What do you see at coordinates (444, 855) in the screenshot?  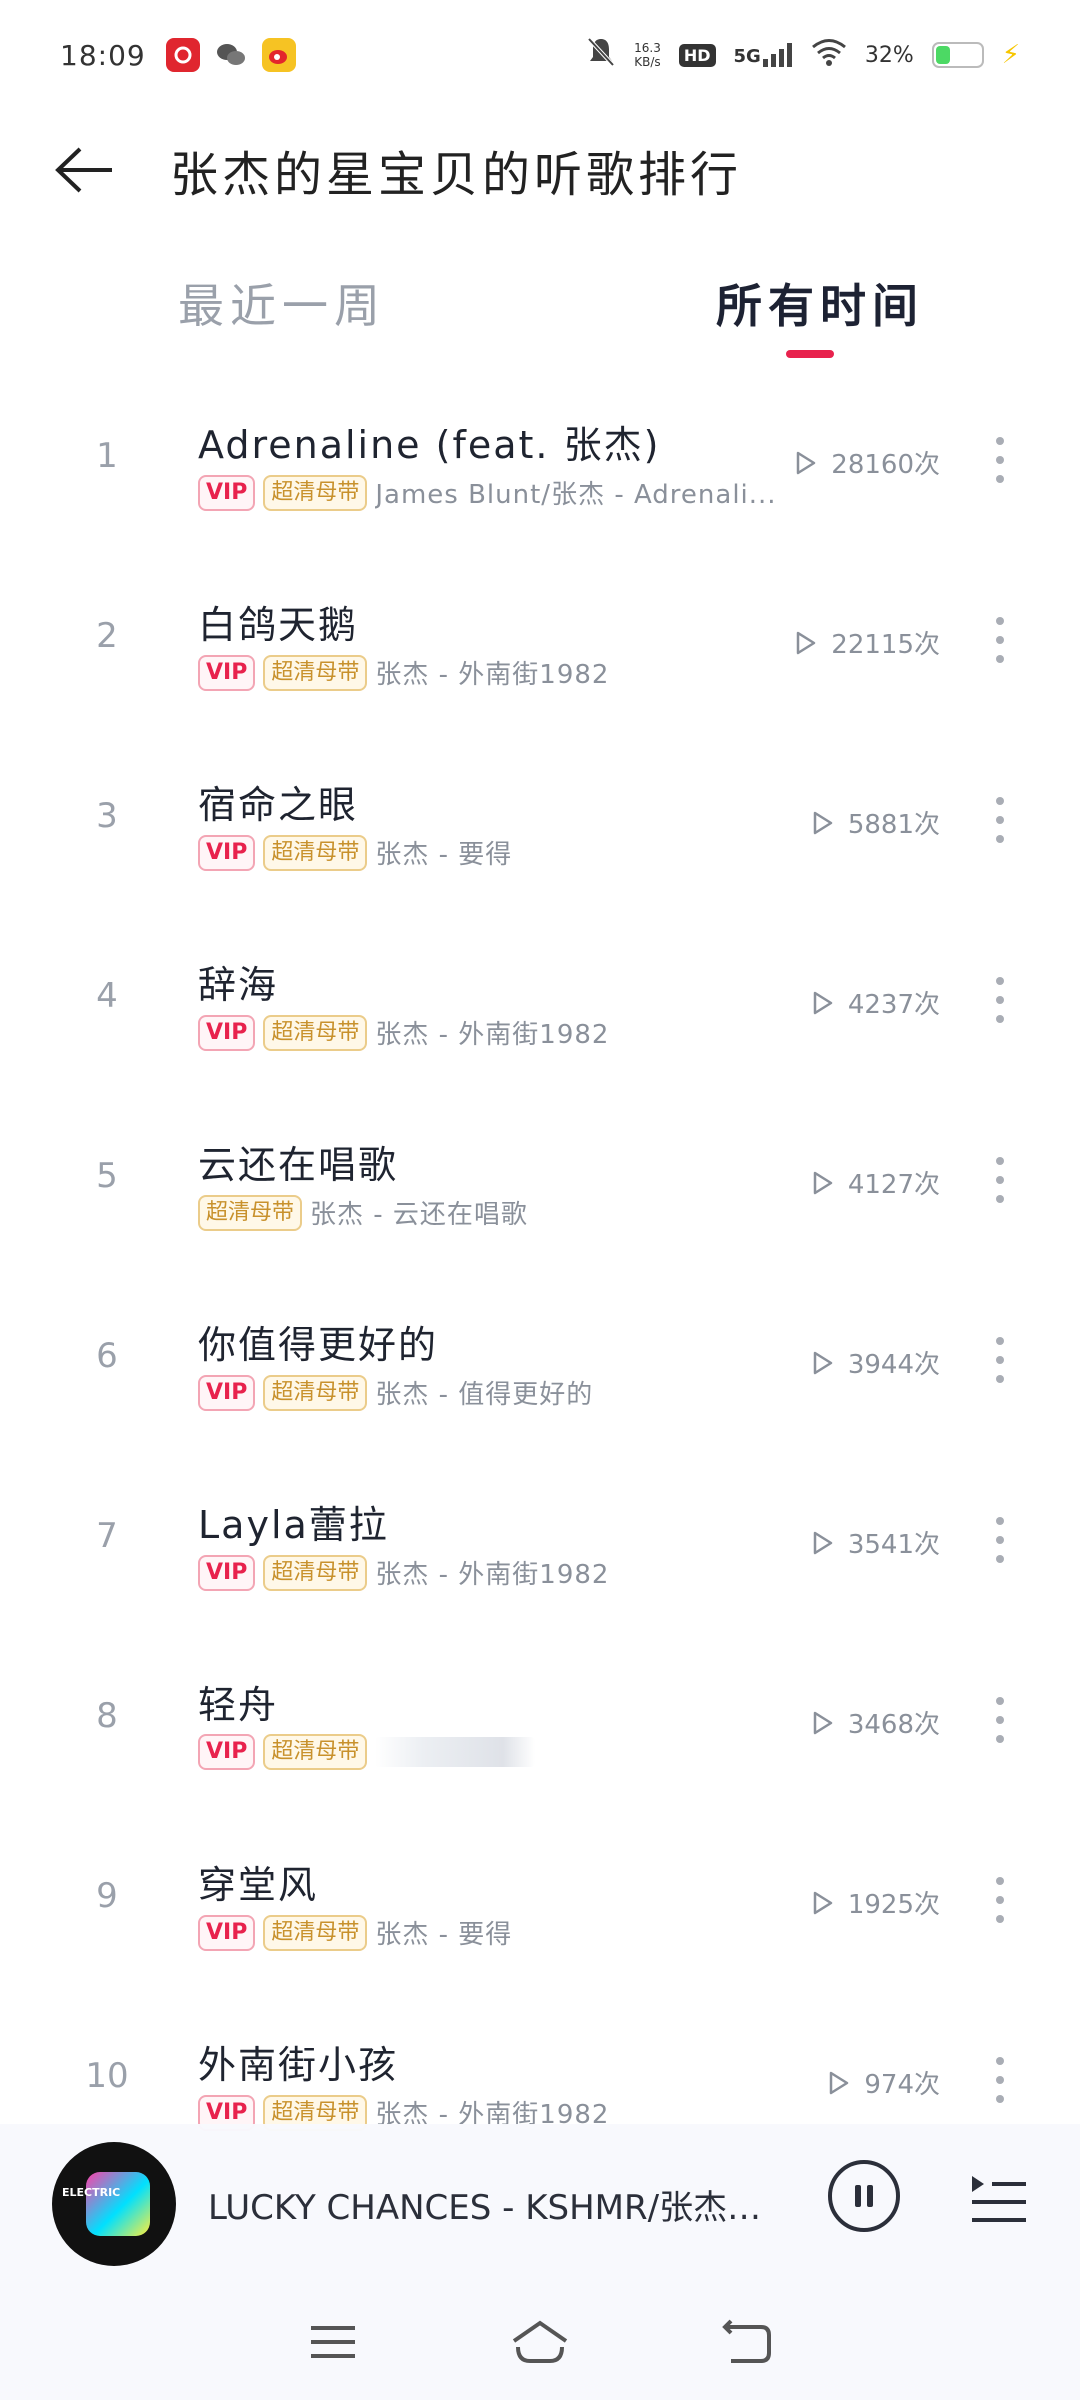 I see `artist-album: 张杰 - 要得` at bounding box center [444, 855].